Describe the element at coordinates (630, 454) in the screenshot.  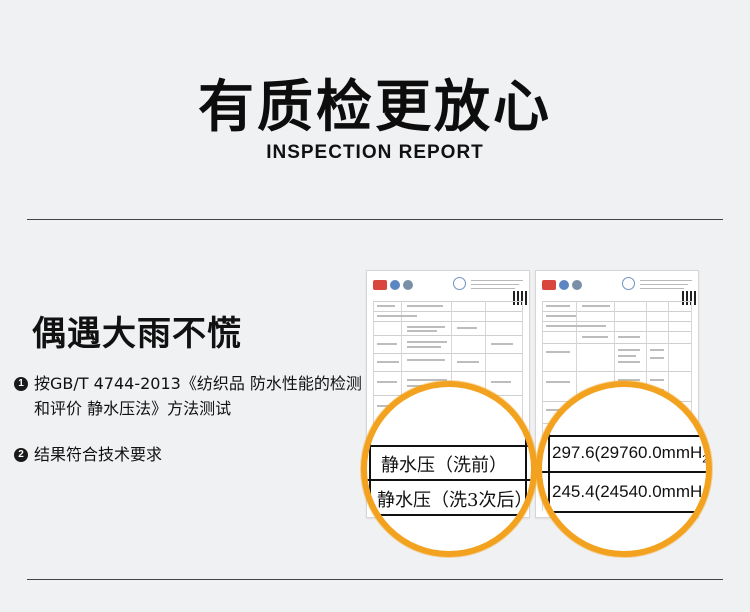
I see `measurement-value-before-wash: 297.6(29760.0mmH2` at that location.